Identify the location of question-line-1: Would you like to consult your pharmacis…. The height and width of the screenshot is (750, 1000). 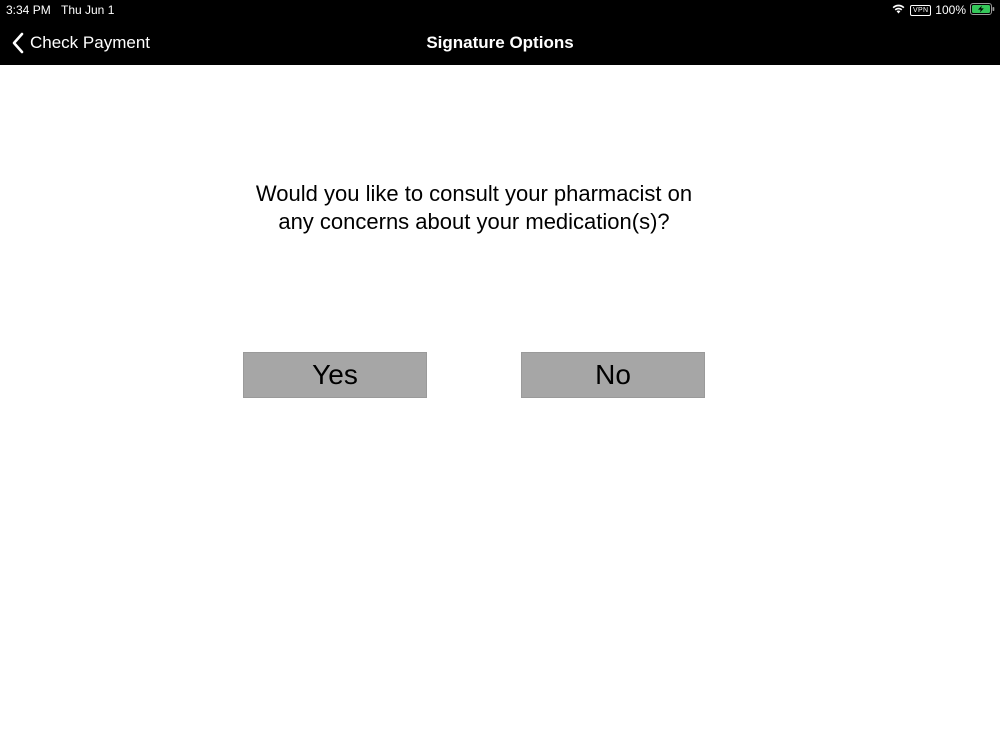
(474, 193).